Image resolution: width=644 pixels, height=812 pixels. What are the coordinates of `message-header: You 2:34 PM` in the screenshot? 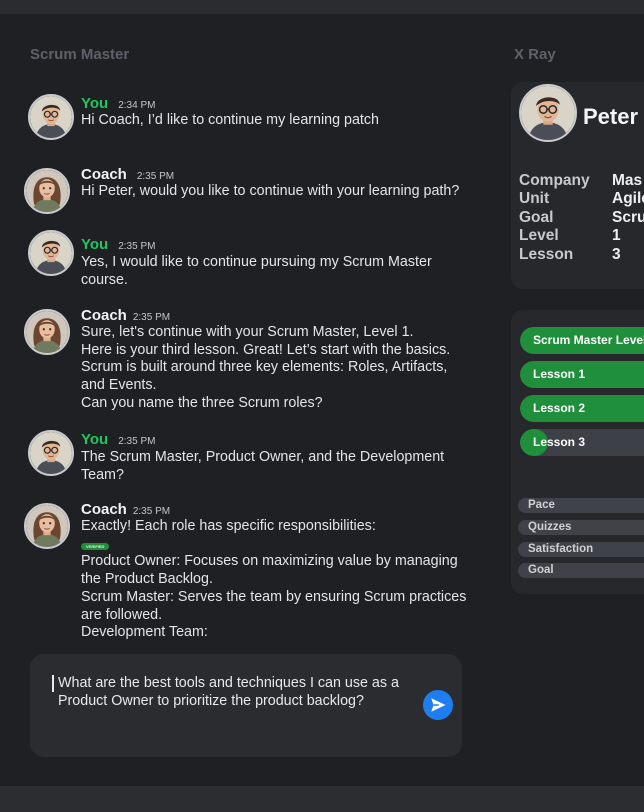 It's located at (118, 104).